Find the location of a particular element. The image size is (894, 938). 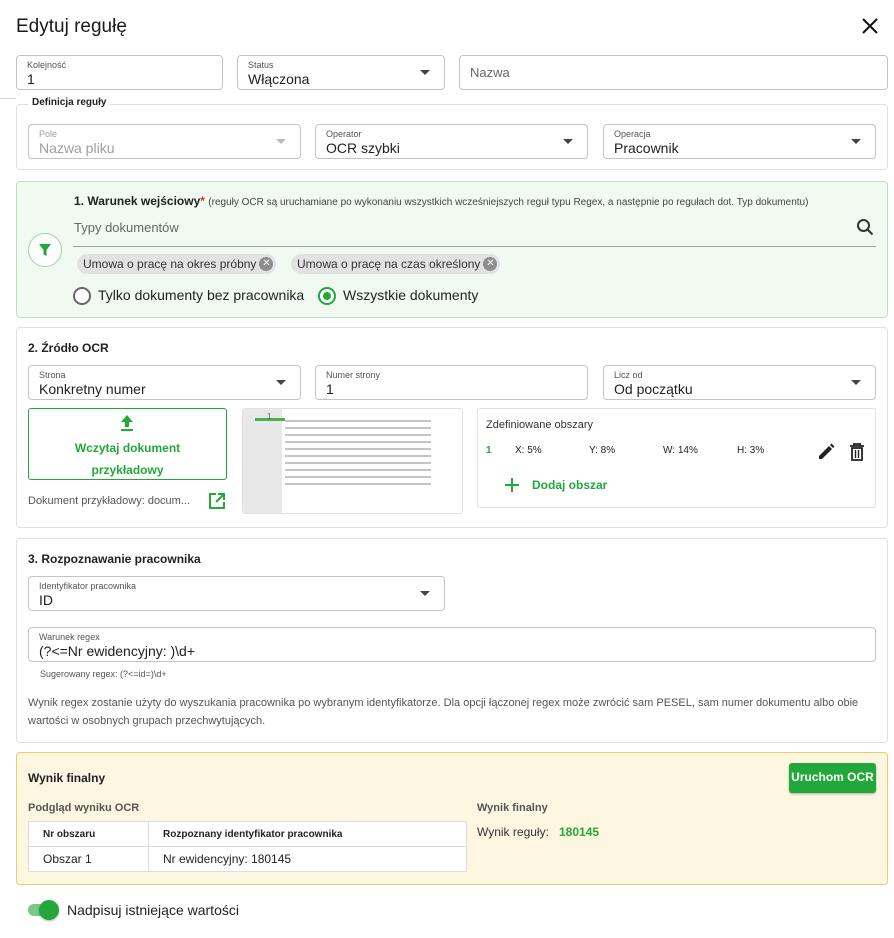

operator-select: Operator OCR szybki is located at coordinates (451, 141).